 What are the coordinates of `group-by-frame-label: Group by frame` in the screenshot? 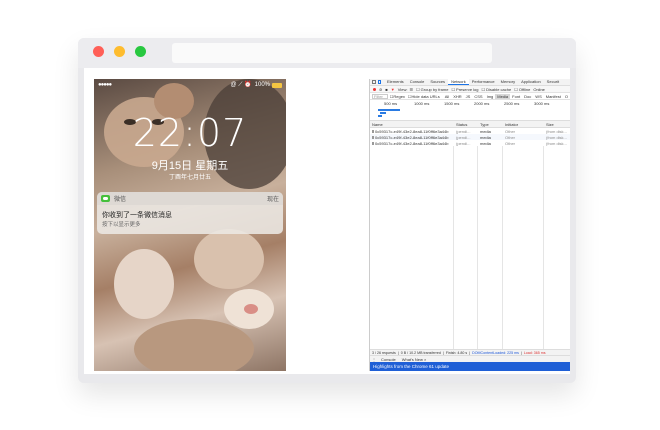 It's located at (434, 89).